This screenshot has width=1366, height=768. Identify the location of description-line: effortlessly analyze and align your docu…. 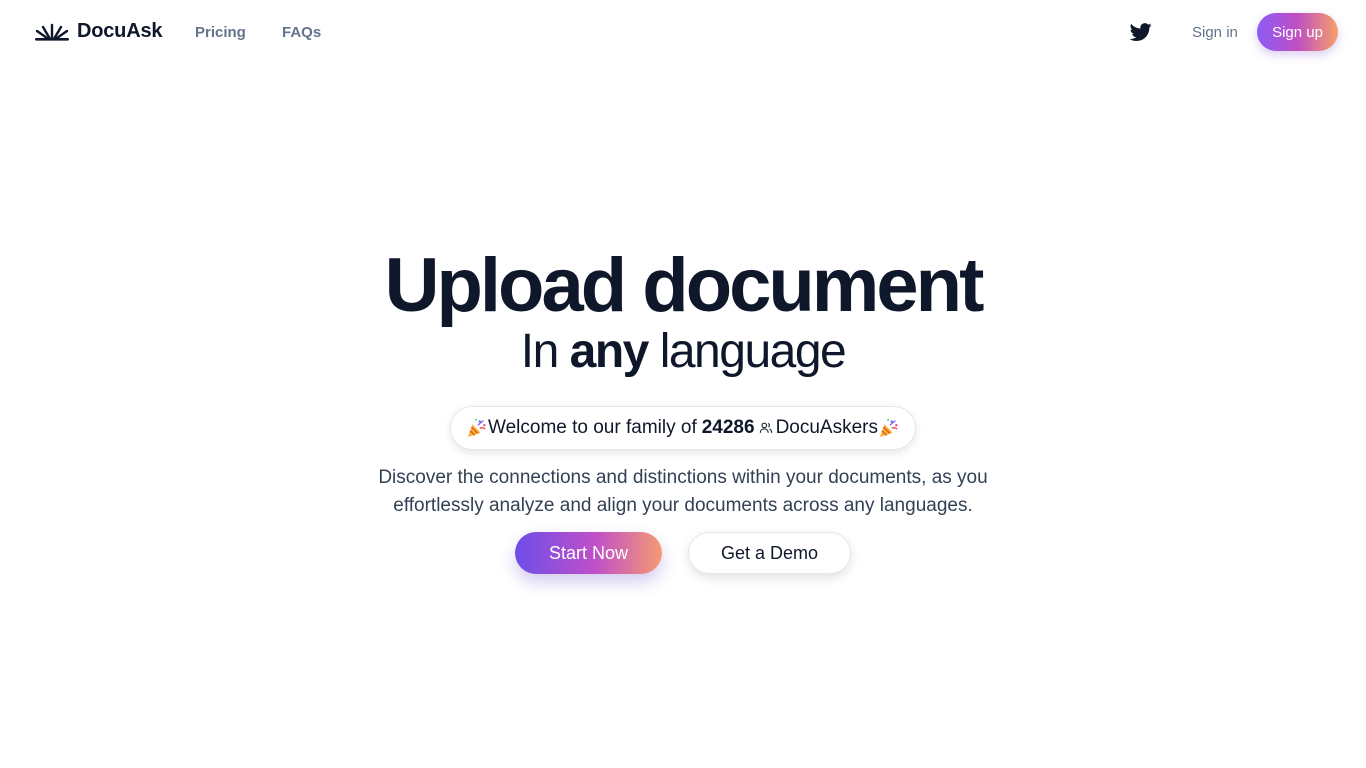
(683, 505).